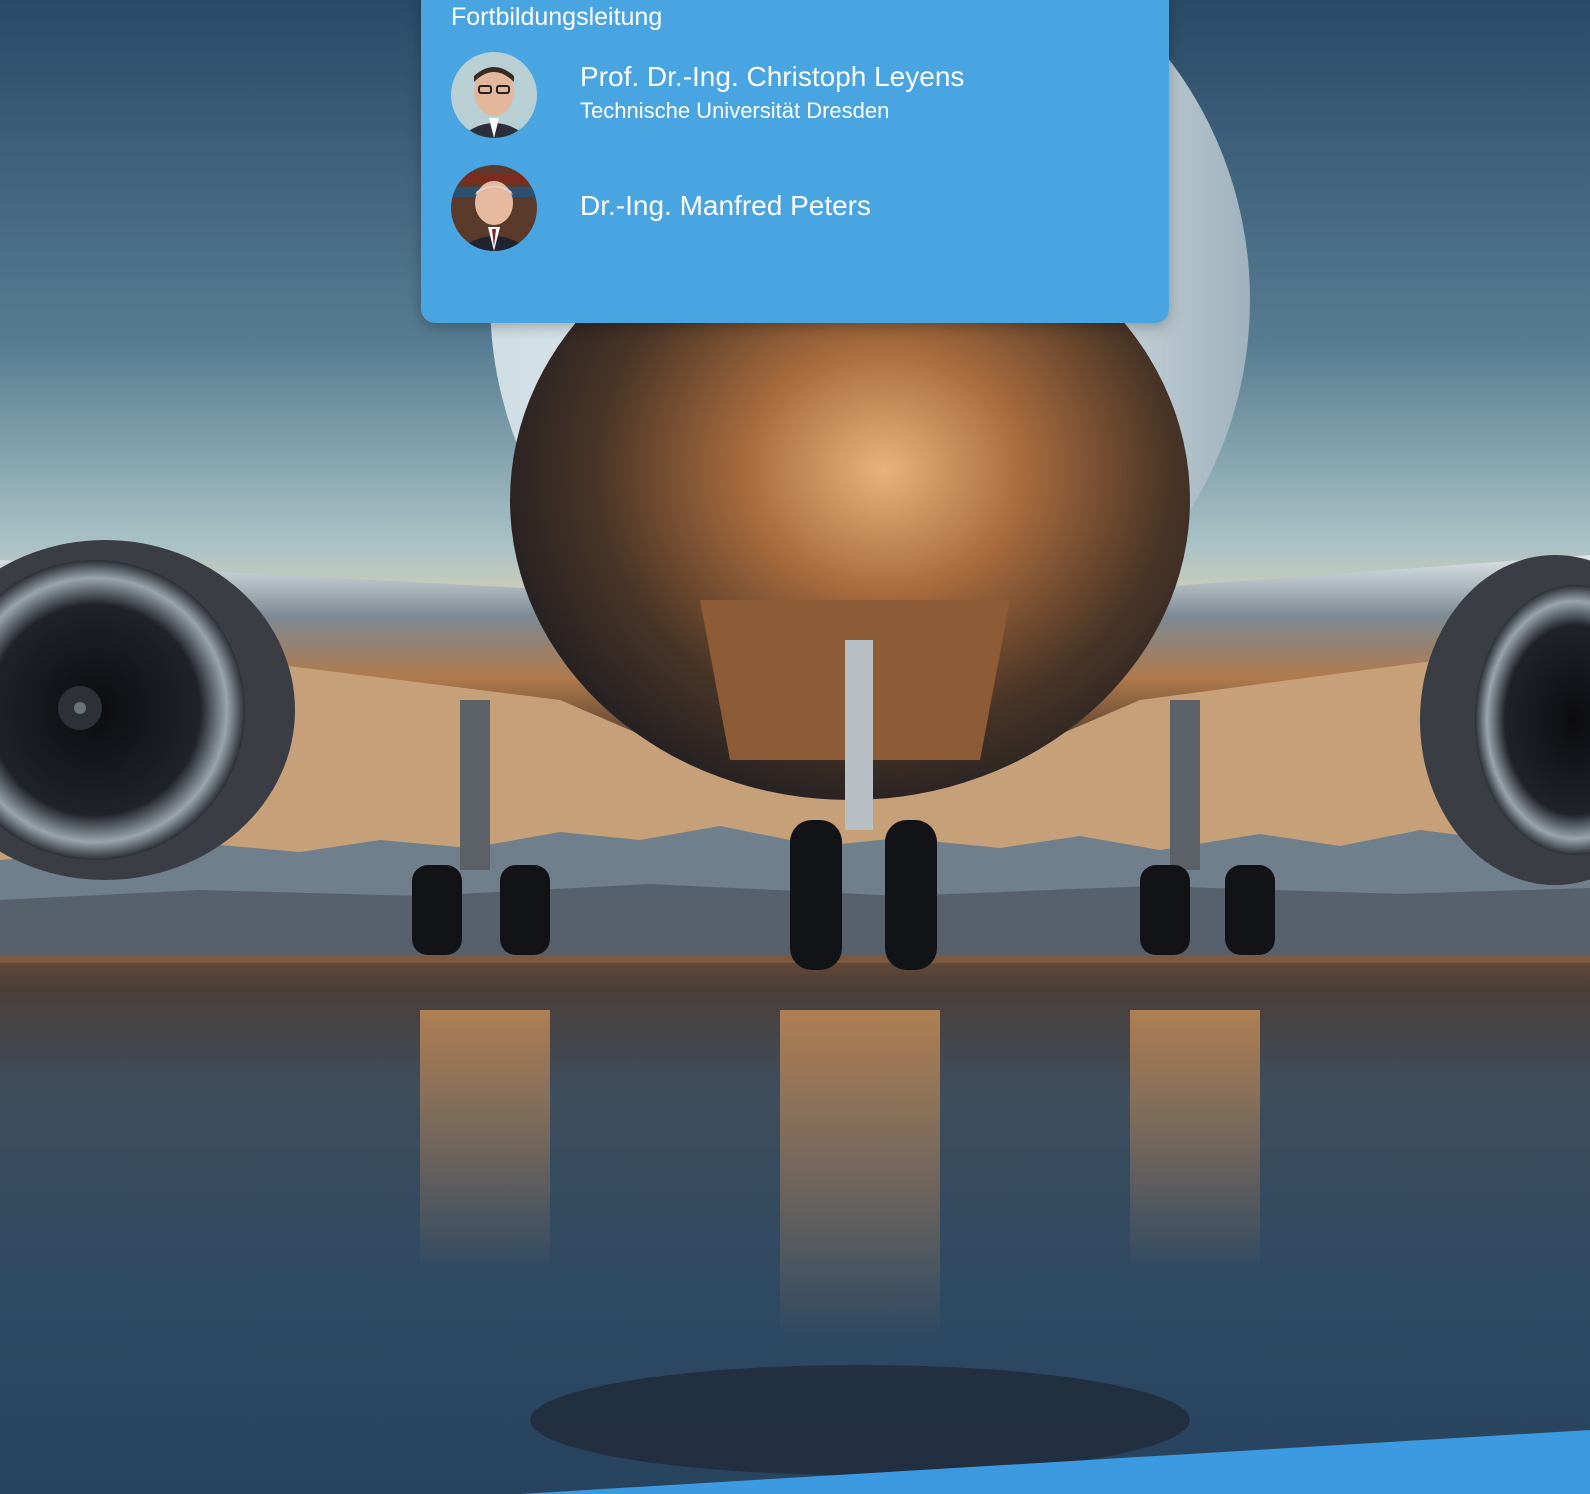  I want to click on person-name: Prof. Dr.-Ing. Christoph Leyens, so click(772, 76).